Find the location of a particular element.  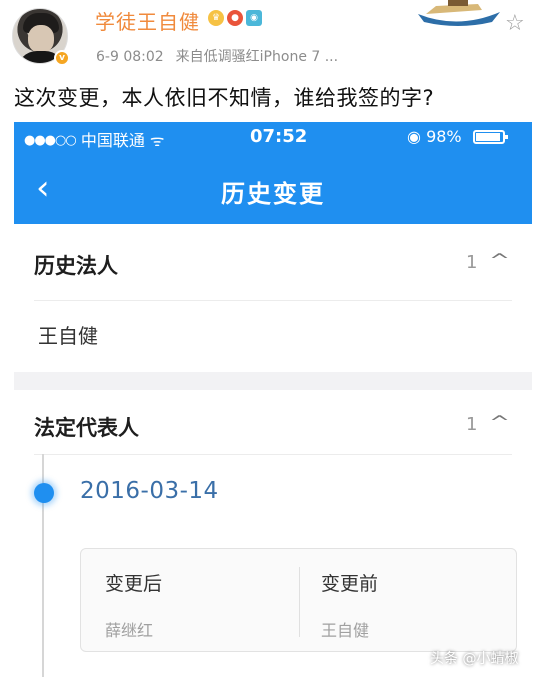

section-gap is located at coordinates (273, 381).